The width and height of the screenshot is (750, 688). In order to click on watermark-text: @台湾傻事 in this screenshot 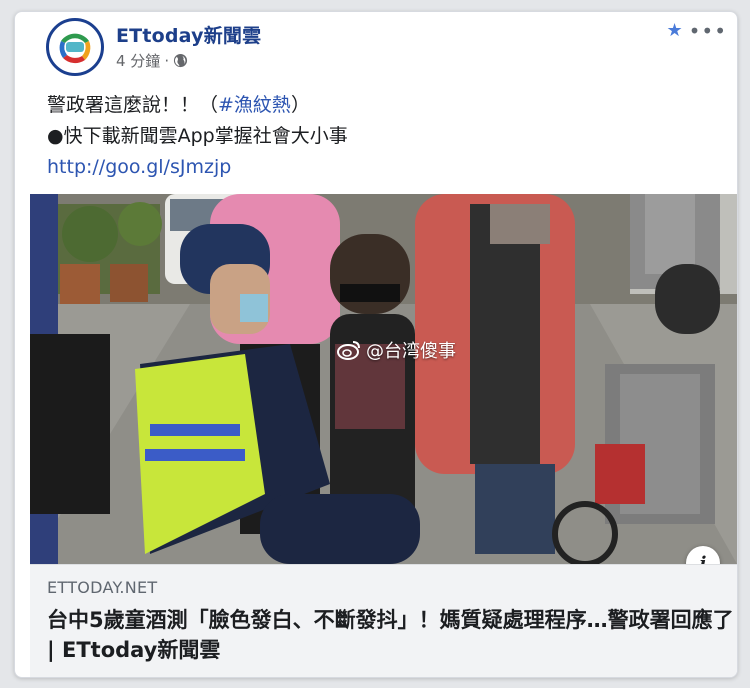, I will do `click(411, 351)`.